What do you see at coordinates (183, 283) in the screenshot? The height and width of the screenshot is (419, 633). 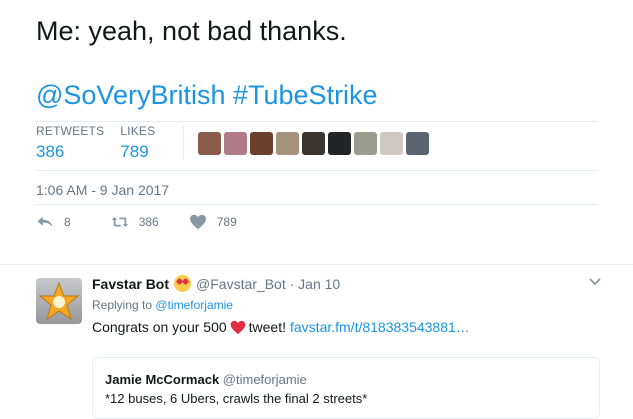 I see `heart-eyes-emoji-icon` at bounding box center [183, 283].